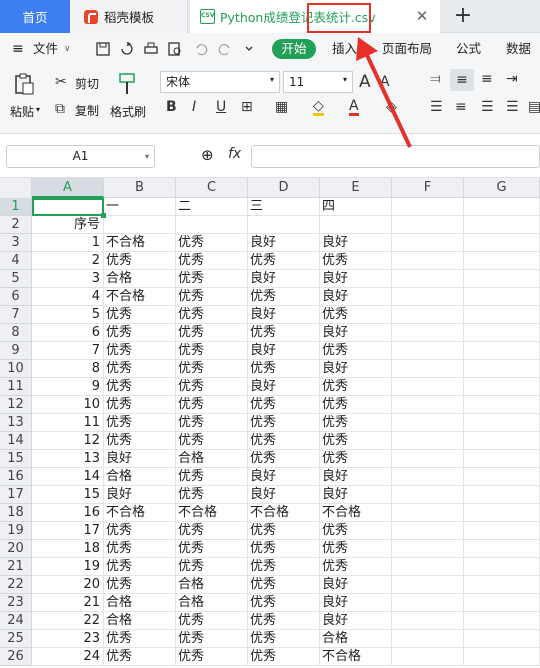 This screenshot has height=668, width=540. What do you see at coordinates (356, 333) in the screenshot?
I see `cell-e8: 良好` at bounding box center [356, 333].